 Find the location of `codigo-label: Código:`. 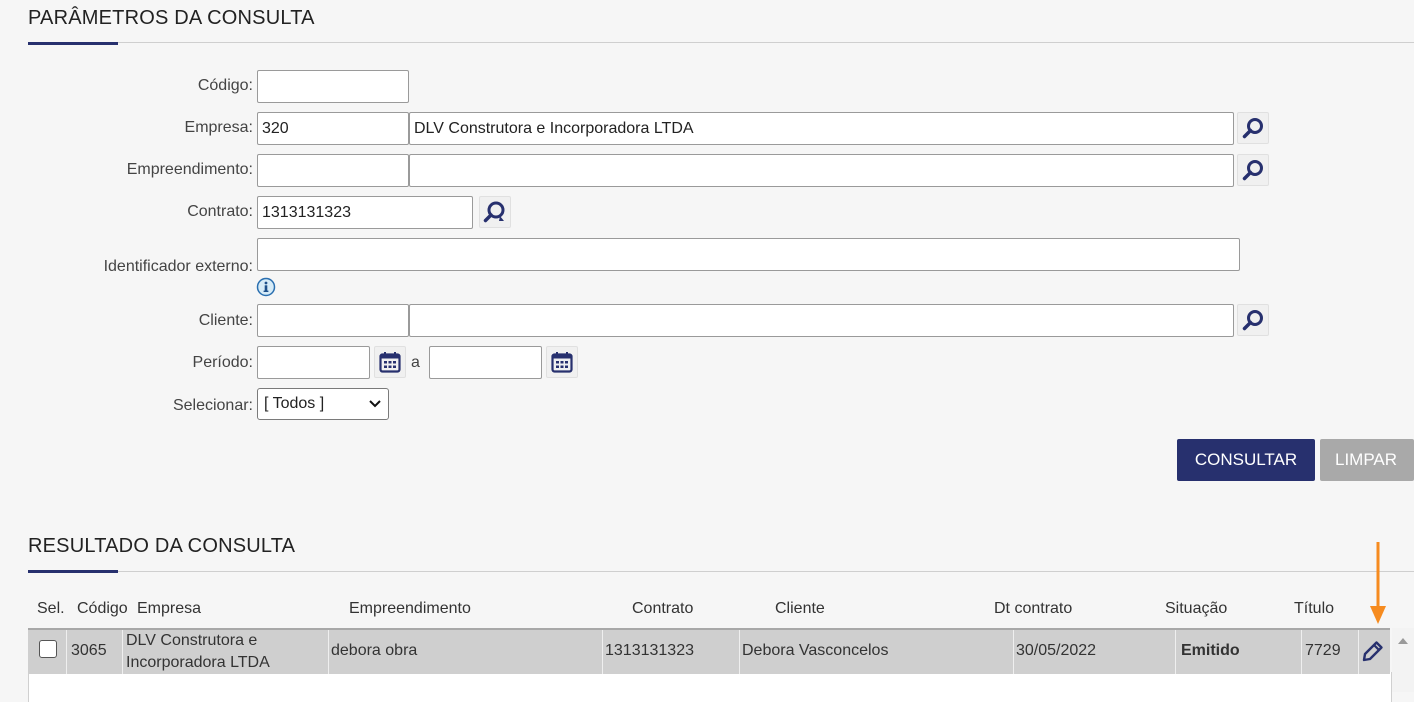

codigo-label: Código: is located at coordinates (225, 85).